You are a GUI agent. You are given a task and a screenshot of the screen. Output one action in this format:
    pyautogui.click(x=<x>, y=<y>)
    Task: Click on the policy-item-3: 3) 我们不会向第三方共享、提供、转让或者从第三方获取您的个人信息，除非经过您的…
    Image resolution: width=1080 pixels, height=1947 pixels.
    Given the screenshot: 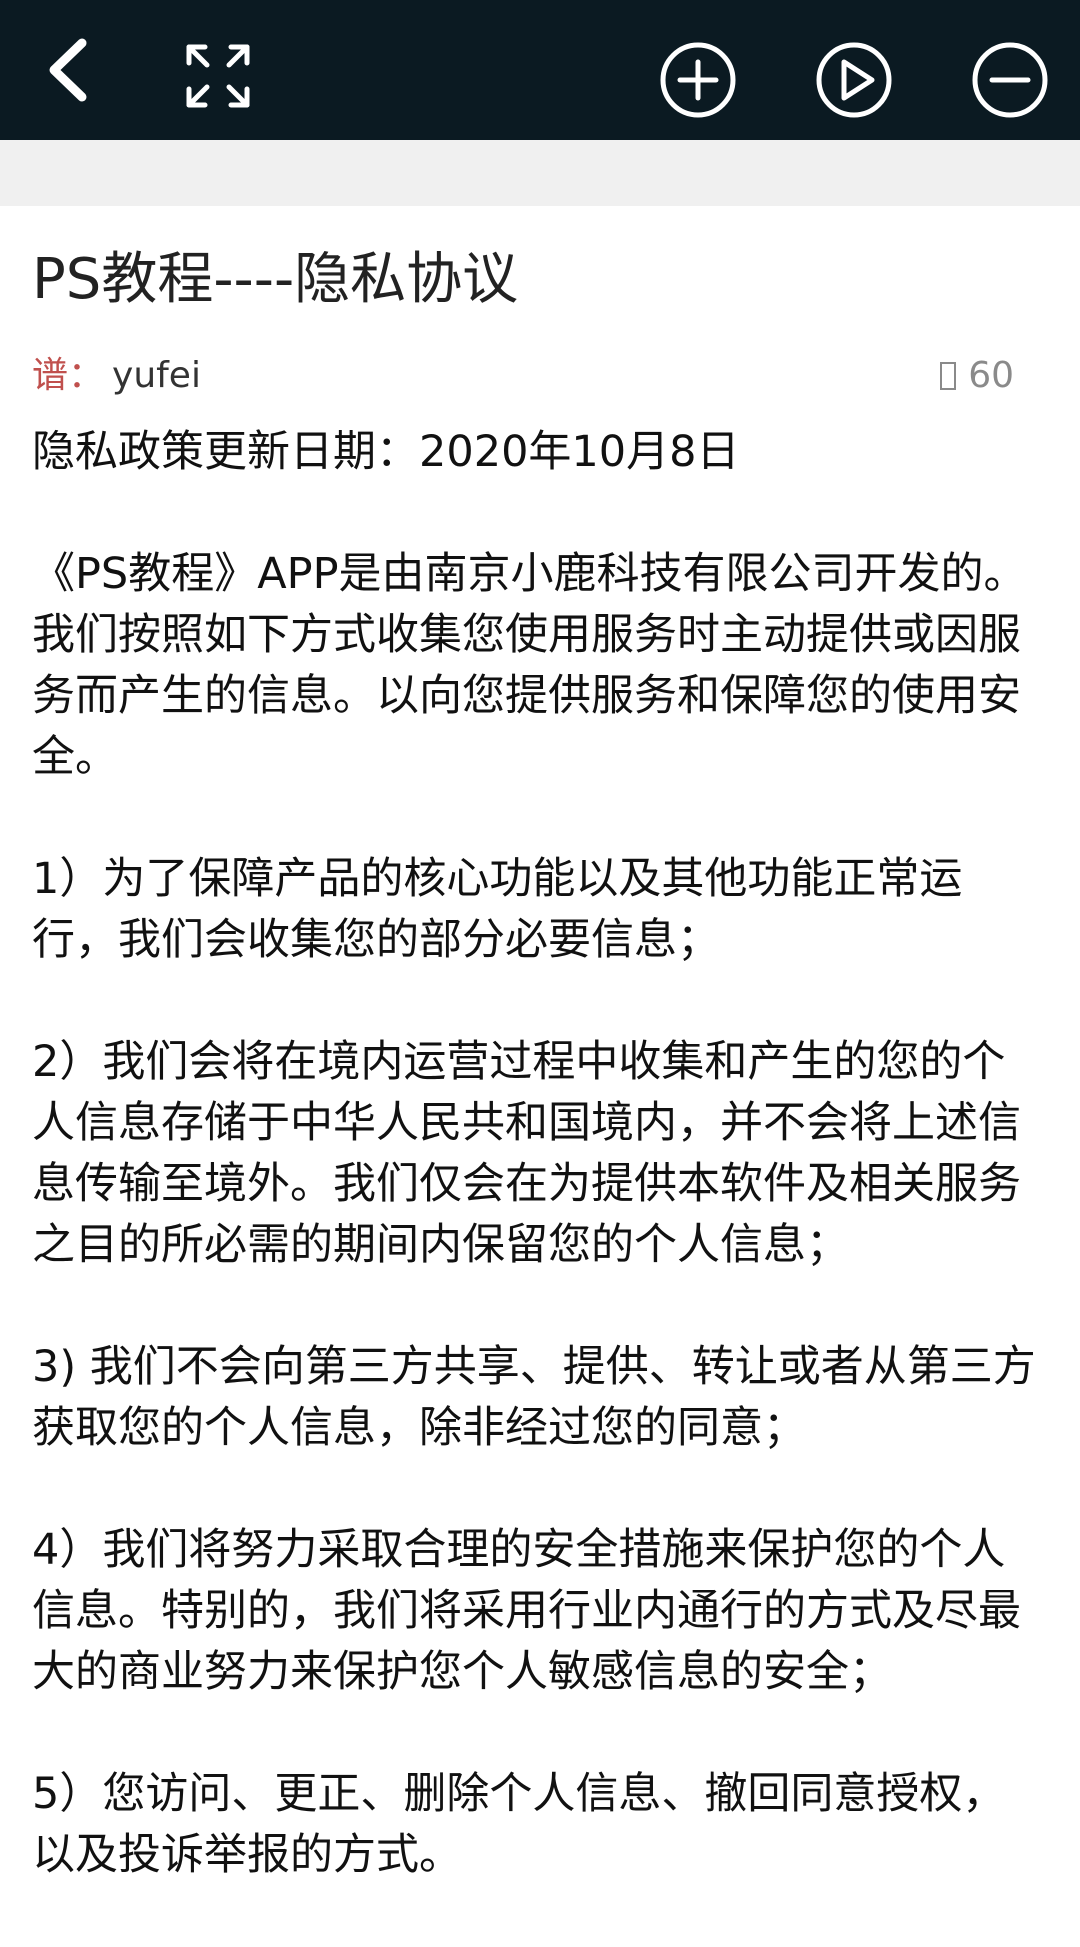 What is the action you would take?
    pyautogui.click(x=534, y=1397)
    